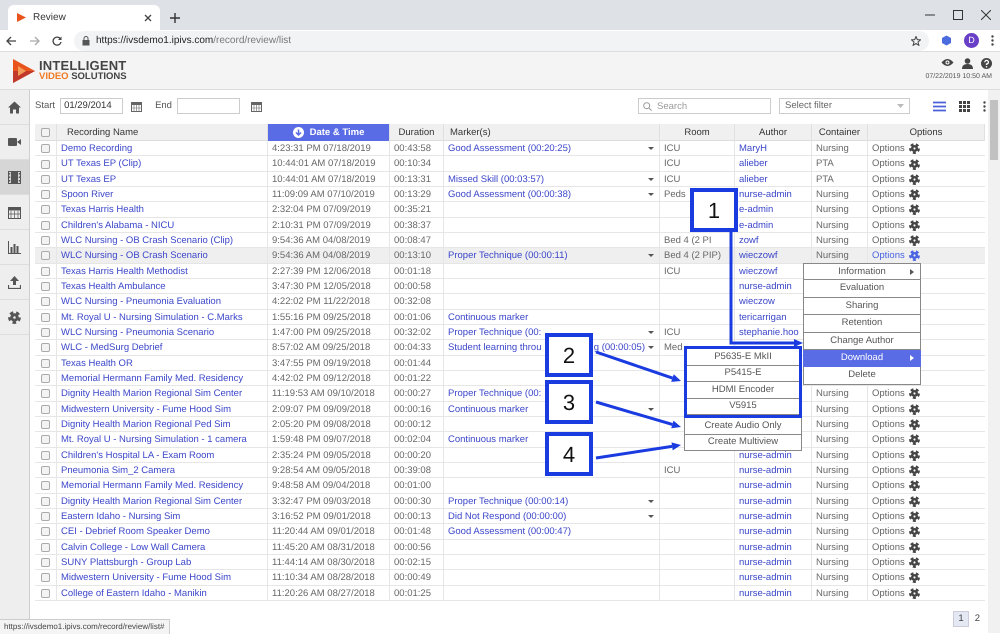 The height and width of the screenshot is (634, 1000). Describe the element at coordinates (510, 194) in the screenshot. I see `marker-link: Good Assessment (00:00:38)` at that location.